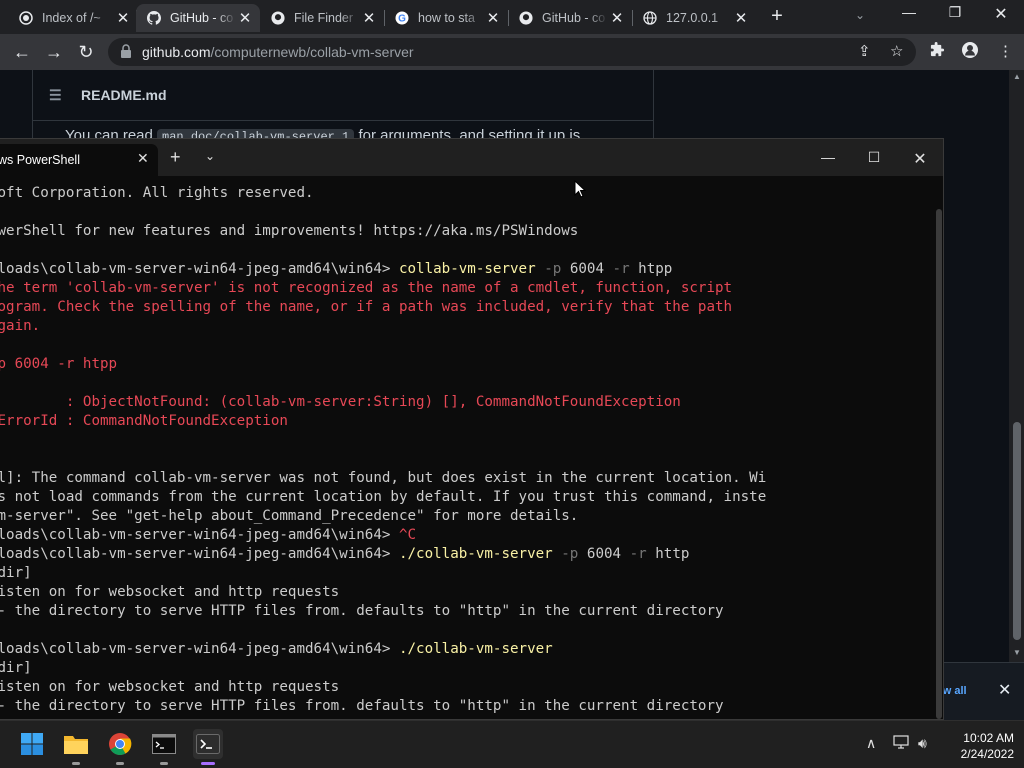 This screenshot has width=1024, height=768. What do you see at coordinates (467, 269) in the screenshot?
I see `command-name: collab-vm-server` at bounding box center [467, 269].